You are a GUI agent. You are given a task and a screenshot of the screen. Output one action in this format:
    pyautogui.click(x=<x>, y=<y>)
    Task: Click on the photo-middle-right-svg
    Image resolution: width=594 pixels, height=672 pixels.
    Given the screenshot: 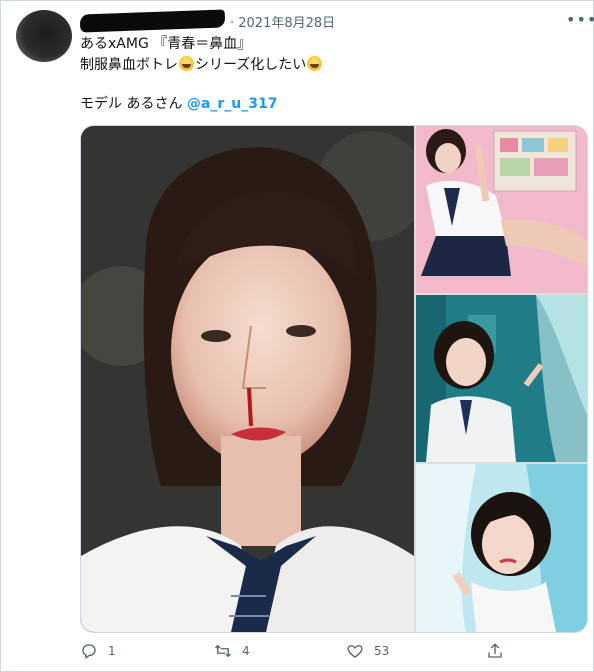 What is the action you would take?
    pyautogui.click(x=501, y=378)
    